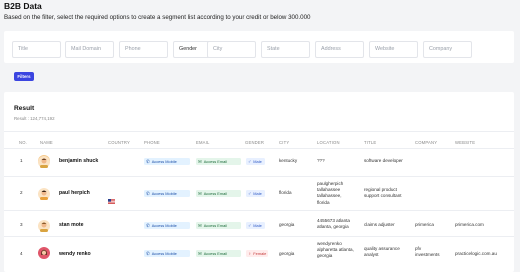 The width and height of the screenshot is (520, 272). I want to click on column-header-title: TITLE, so click(370, 142).